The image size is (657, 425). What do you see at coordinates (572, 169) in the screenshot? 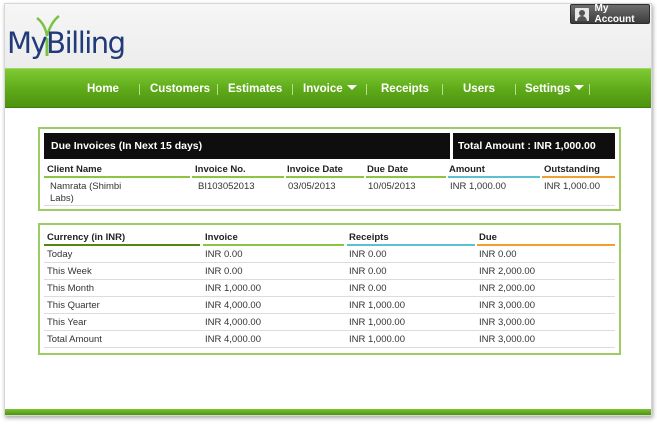
I see `col-outstanding: Outstanding` at bounding box center [572, 169].